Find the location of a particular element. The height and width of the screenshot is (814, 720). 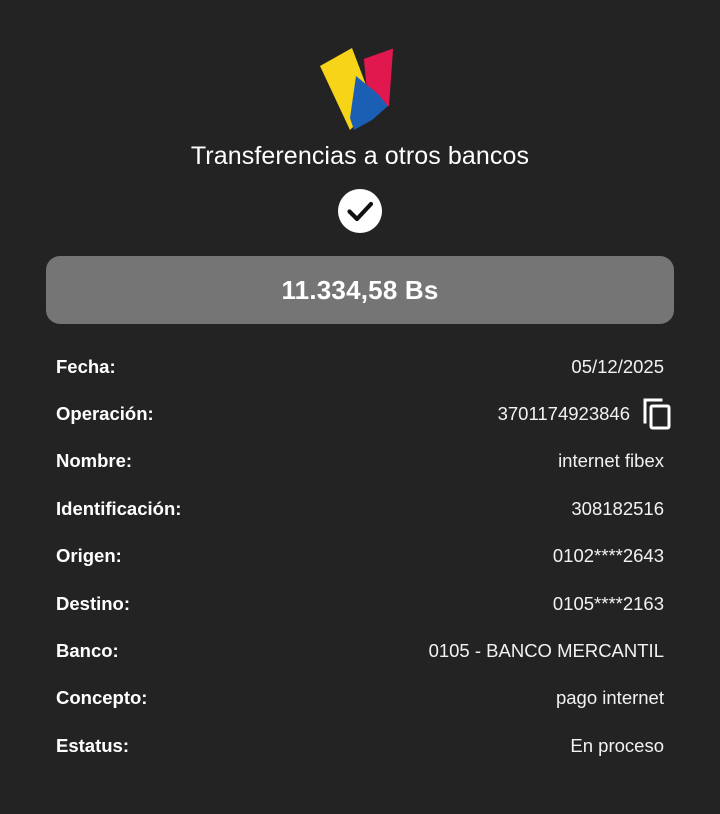

check-circle-icon is located at coordinates (360, 211).